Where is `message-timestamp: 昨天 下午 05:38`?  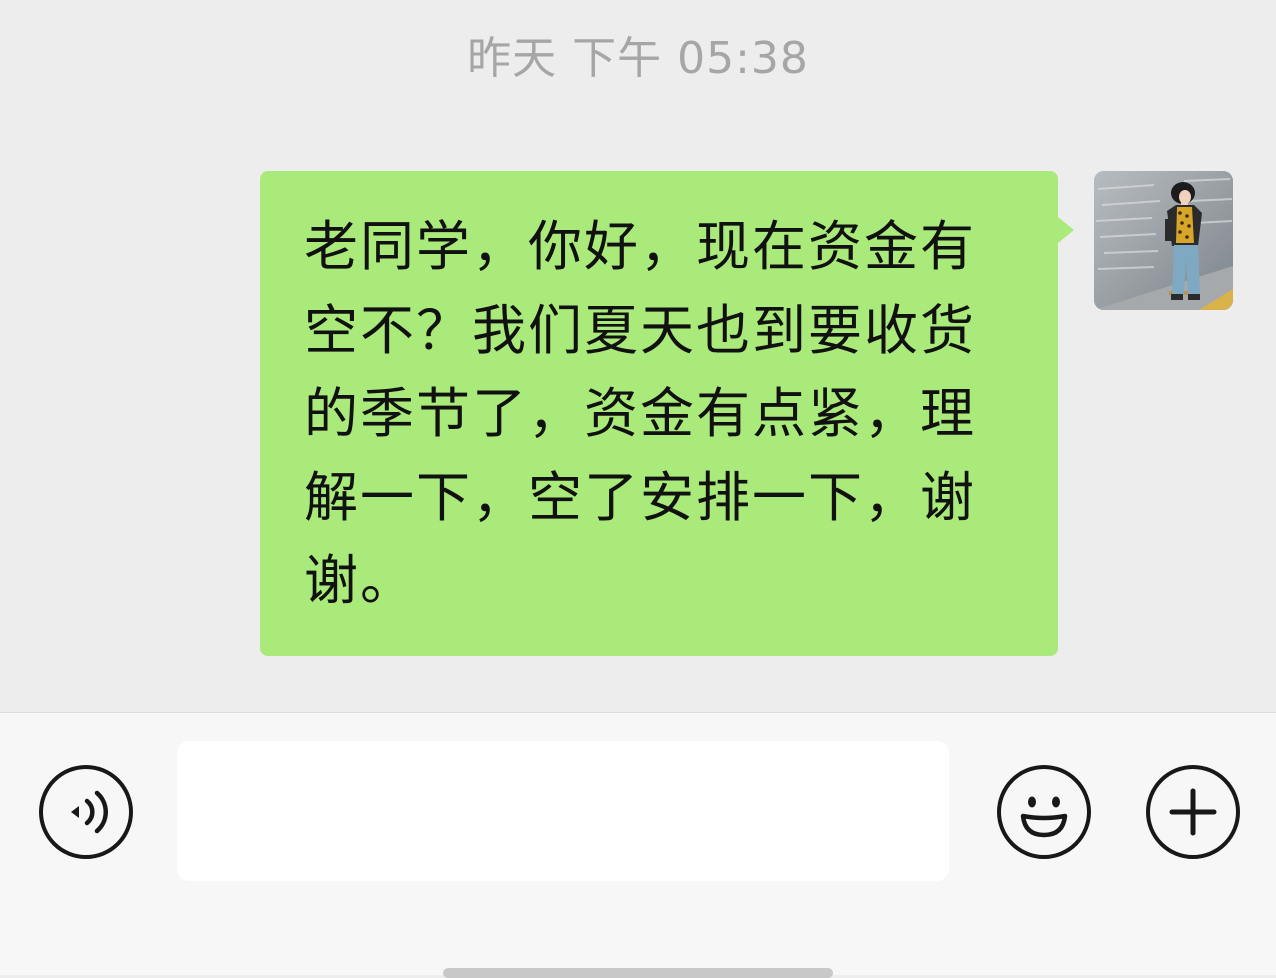 message-timestamp: 昨天 下午 05:38 is located at coordinates (638, 58).